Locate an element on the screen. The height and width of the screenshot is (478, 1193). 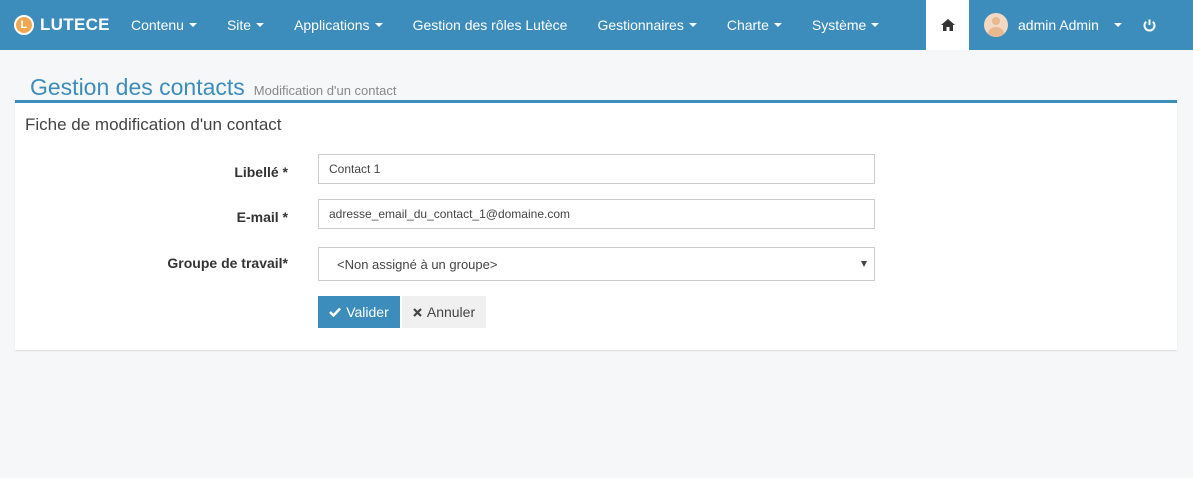
menu-item-label: Contenu is located at coordinates (157, 25).